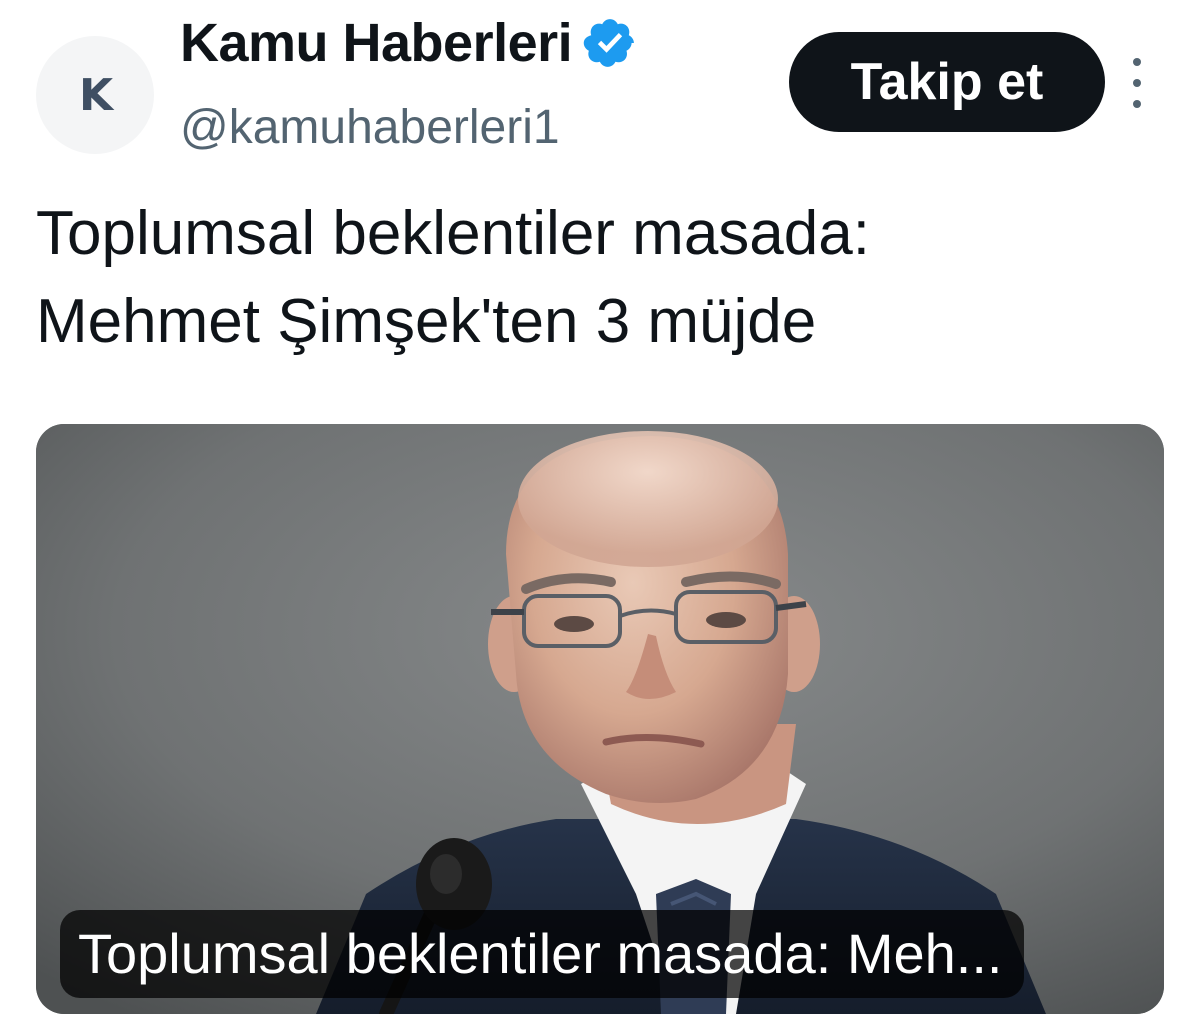 Image resolution: width=1200 pixels, height=1027 pixels. I want to click on display-name: Kamu Haberleri, so click(376, 43).